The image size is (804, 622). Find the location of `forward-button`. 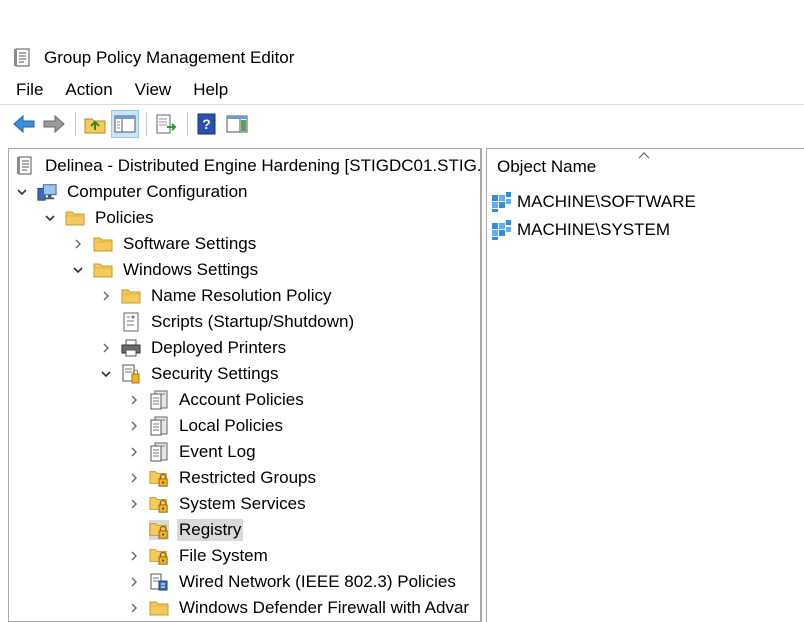

forward-button is located at coordinates (54, 124).